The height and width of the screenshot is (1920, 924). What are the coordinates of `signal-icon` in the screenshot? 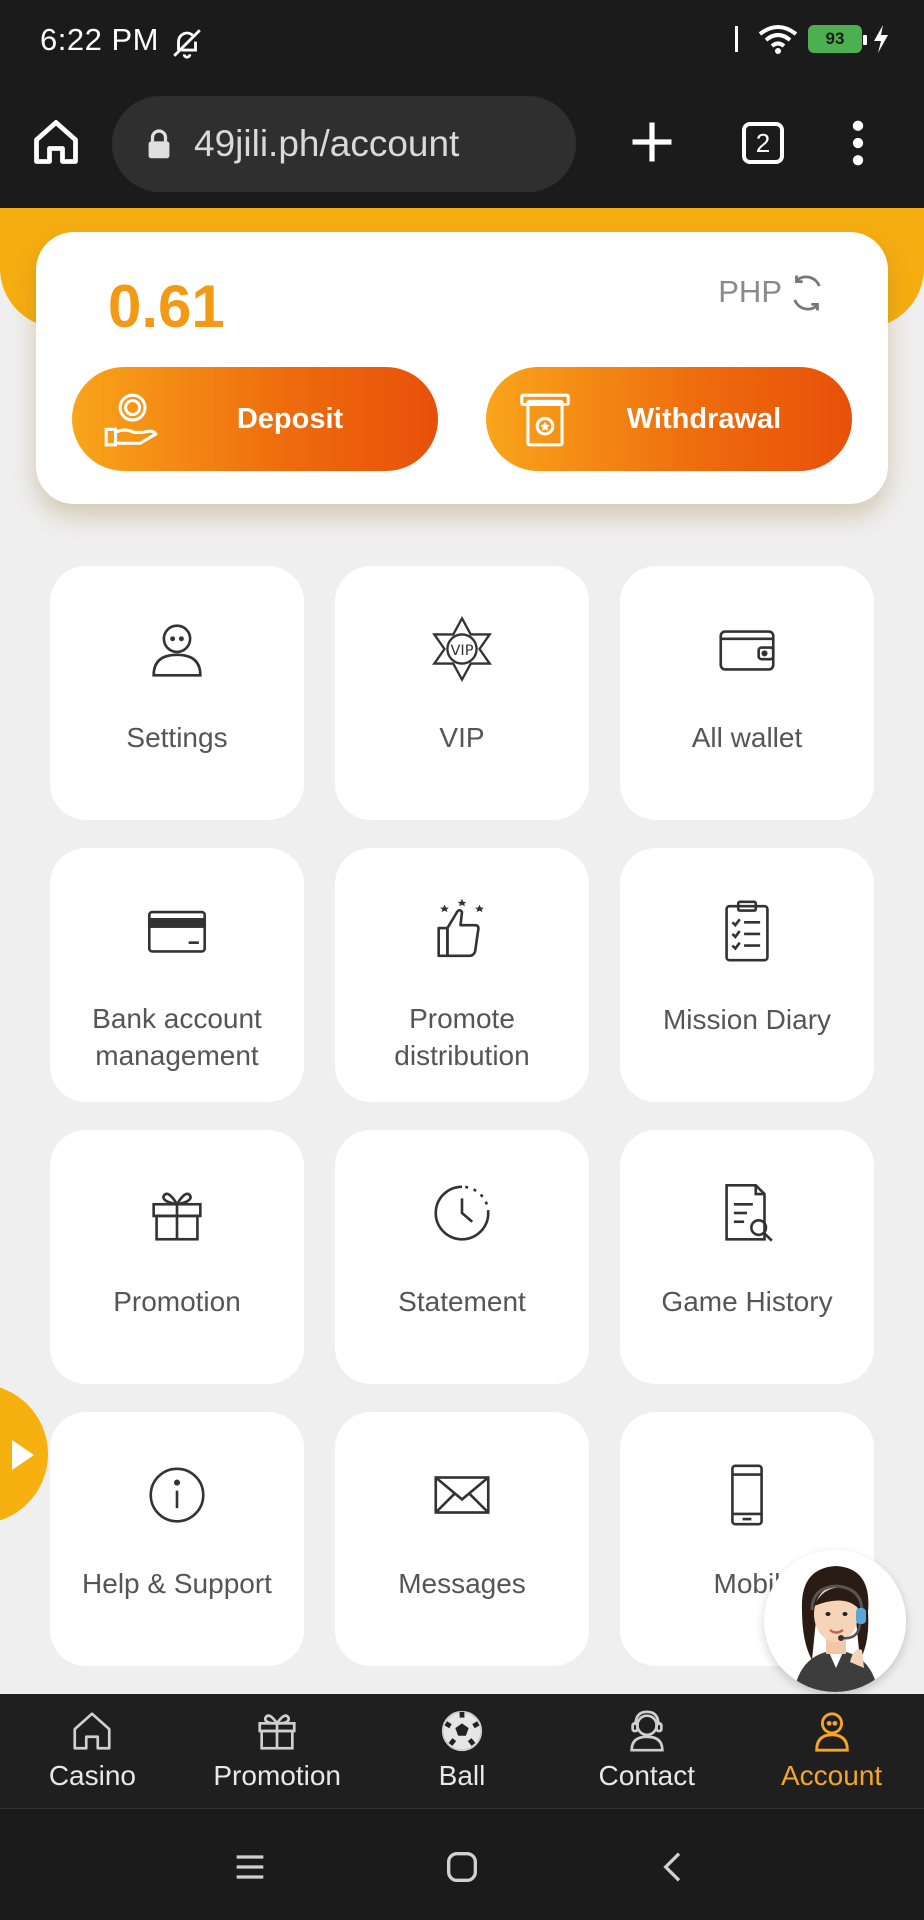 It's located at (736, 39).